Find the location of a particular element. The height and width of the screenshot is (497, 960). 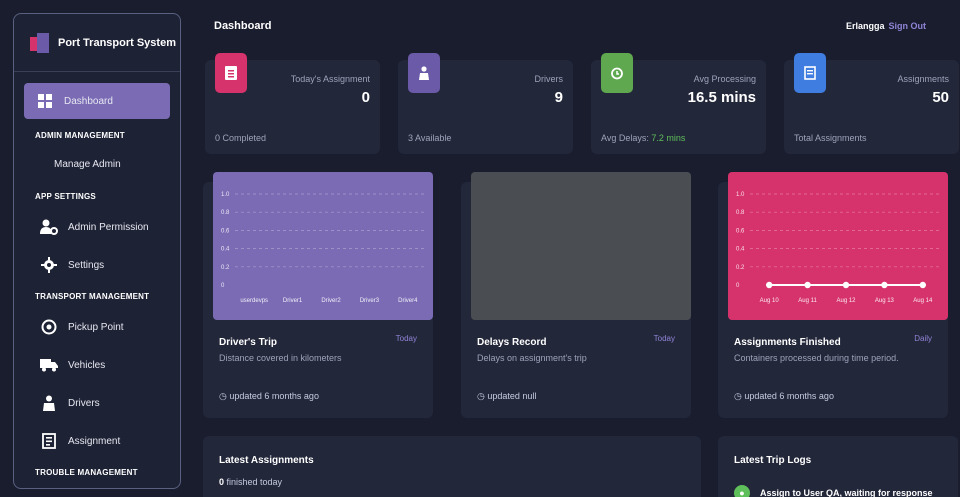

stat-card-assignments: Assignments 50 Total Assignments is located at coordinates (871, 103).